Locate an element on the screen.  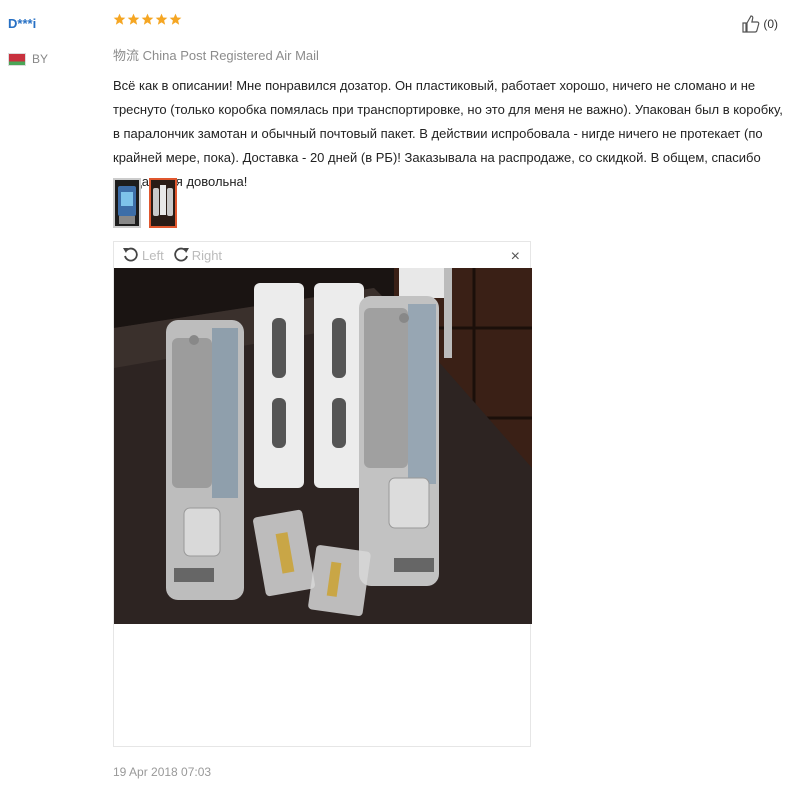
shipping-method: 物流 China Post Registered Air Mail is located at coordinates (216, 55).